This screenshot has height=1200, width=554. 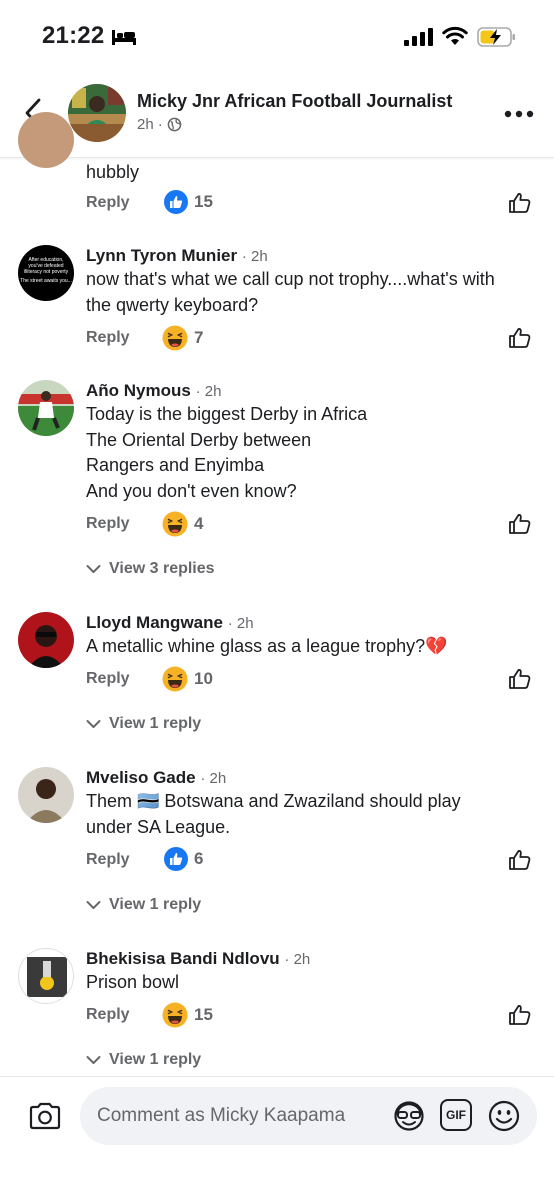 What do you see at coordinates (203, 678) in the screenshot?
I see `reaction-count: 10` at bounding box center [203, 678].